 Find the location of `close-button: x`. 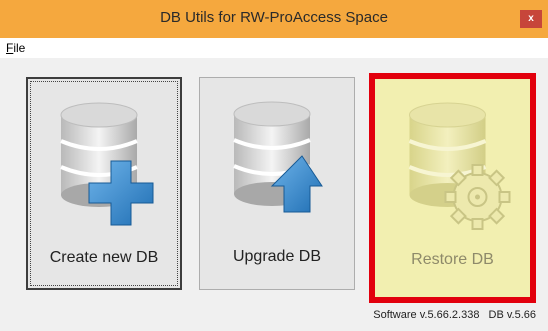

close-button: x is located at coordinates (531, 19).